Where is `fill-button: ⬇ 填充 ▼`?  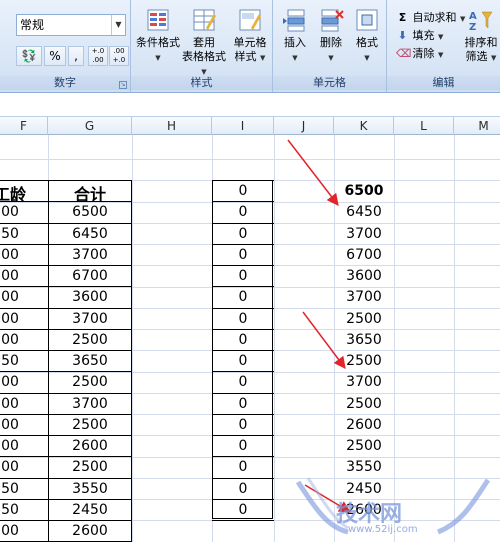 fill-button: ⬇ 填充 ▼ is located at coordinates (420, 36).